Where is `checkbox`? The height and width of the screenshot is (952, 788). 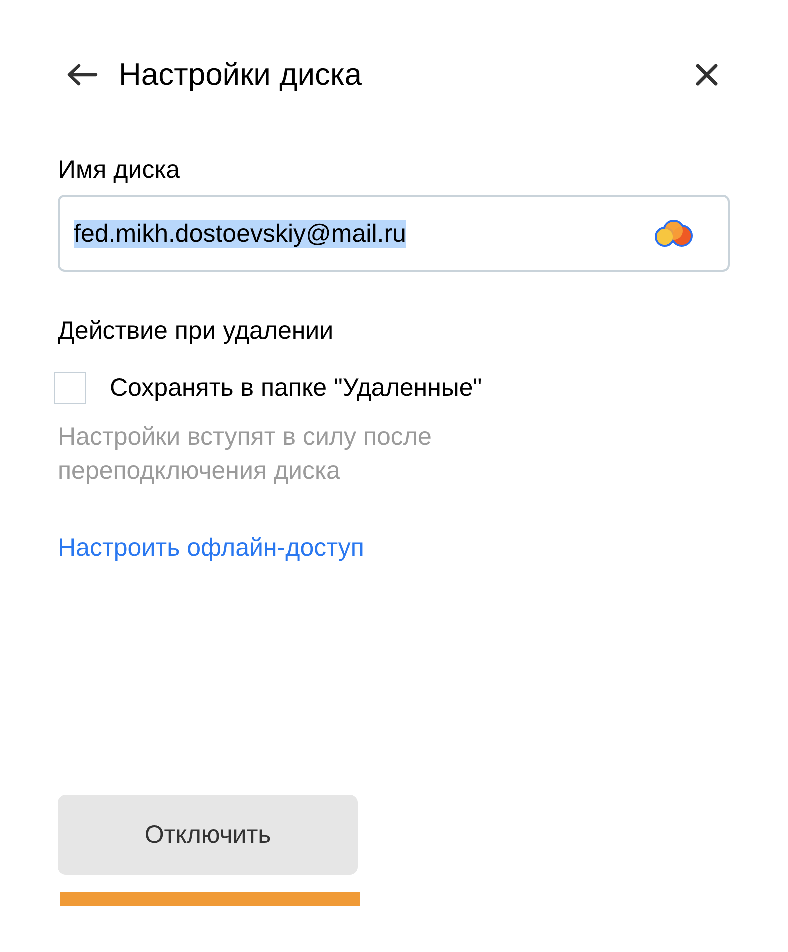 checkbox is located at coordinates (70, 388).